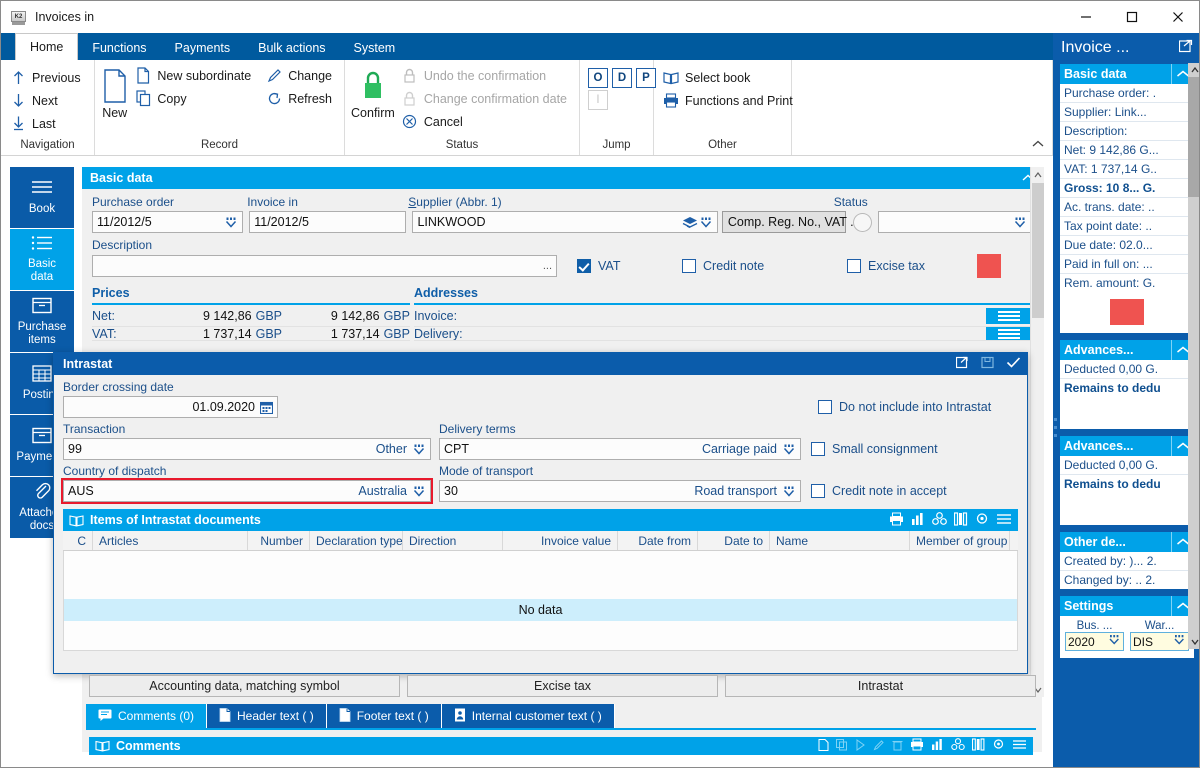  Describe the element at coordinates (729, 77) in the screenshot. I see `select-book-button: Select book` at that location.